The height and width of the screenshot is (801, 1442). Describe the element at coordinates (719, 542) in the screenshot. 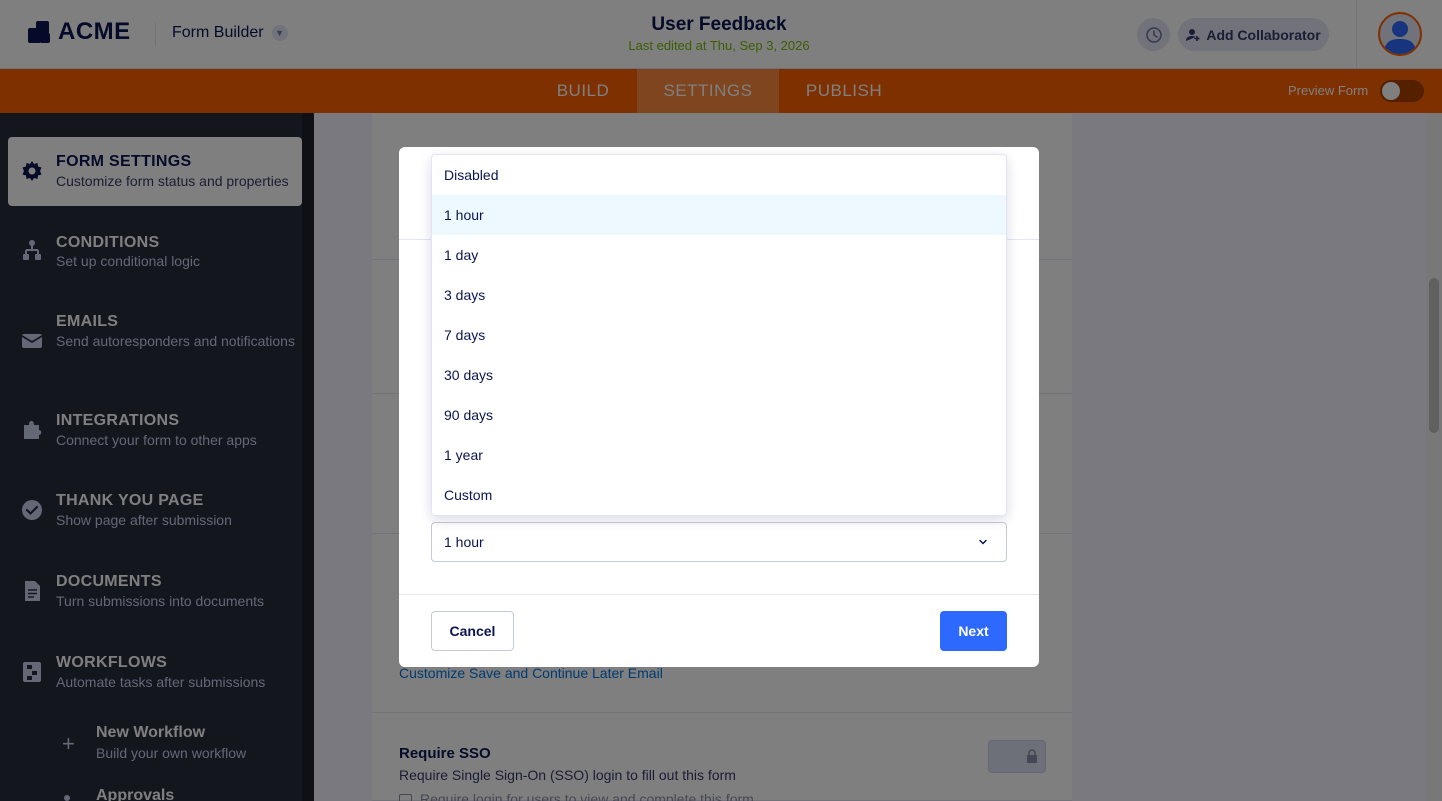

I see `duration-select: 1 hour` at that location.